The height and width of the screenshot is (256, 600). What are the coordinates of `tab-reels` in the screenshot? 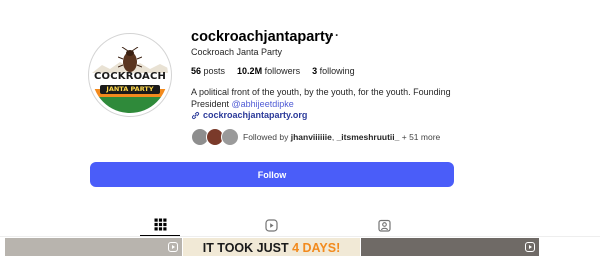 It's located at (271, 225).